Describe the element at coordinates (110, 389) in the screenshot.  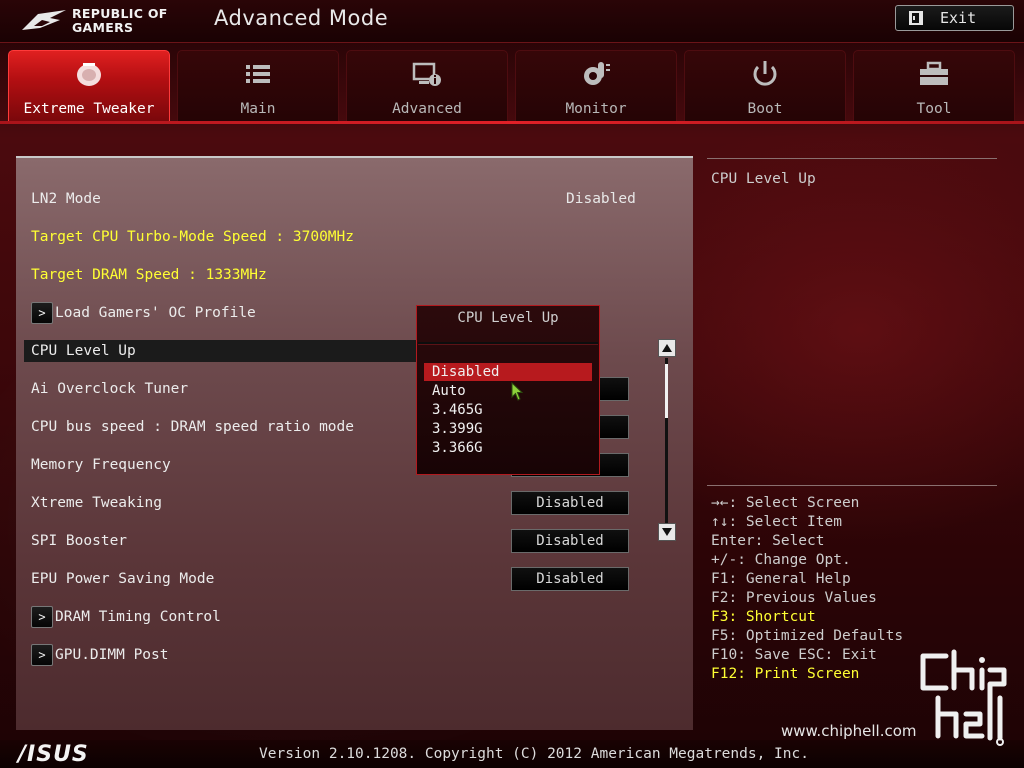
I see `setting-label: Ai Overclock Tuner` at that location.